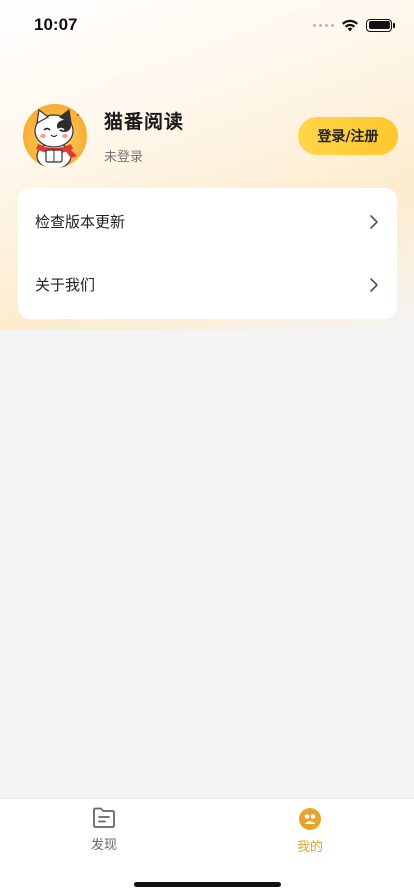  I want to click on status-icons, so click(354, 25).